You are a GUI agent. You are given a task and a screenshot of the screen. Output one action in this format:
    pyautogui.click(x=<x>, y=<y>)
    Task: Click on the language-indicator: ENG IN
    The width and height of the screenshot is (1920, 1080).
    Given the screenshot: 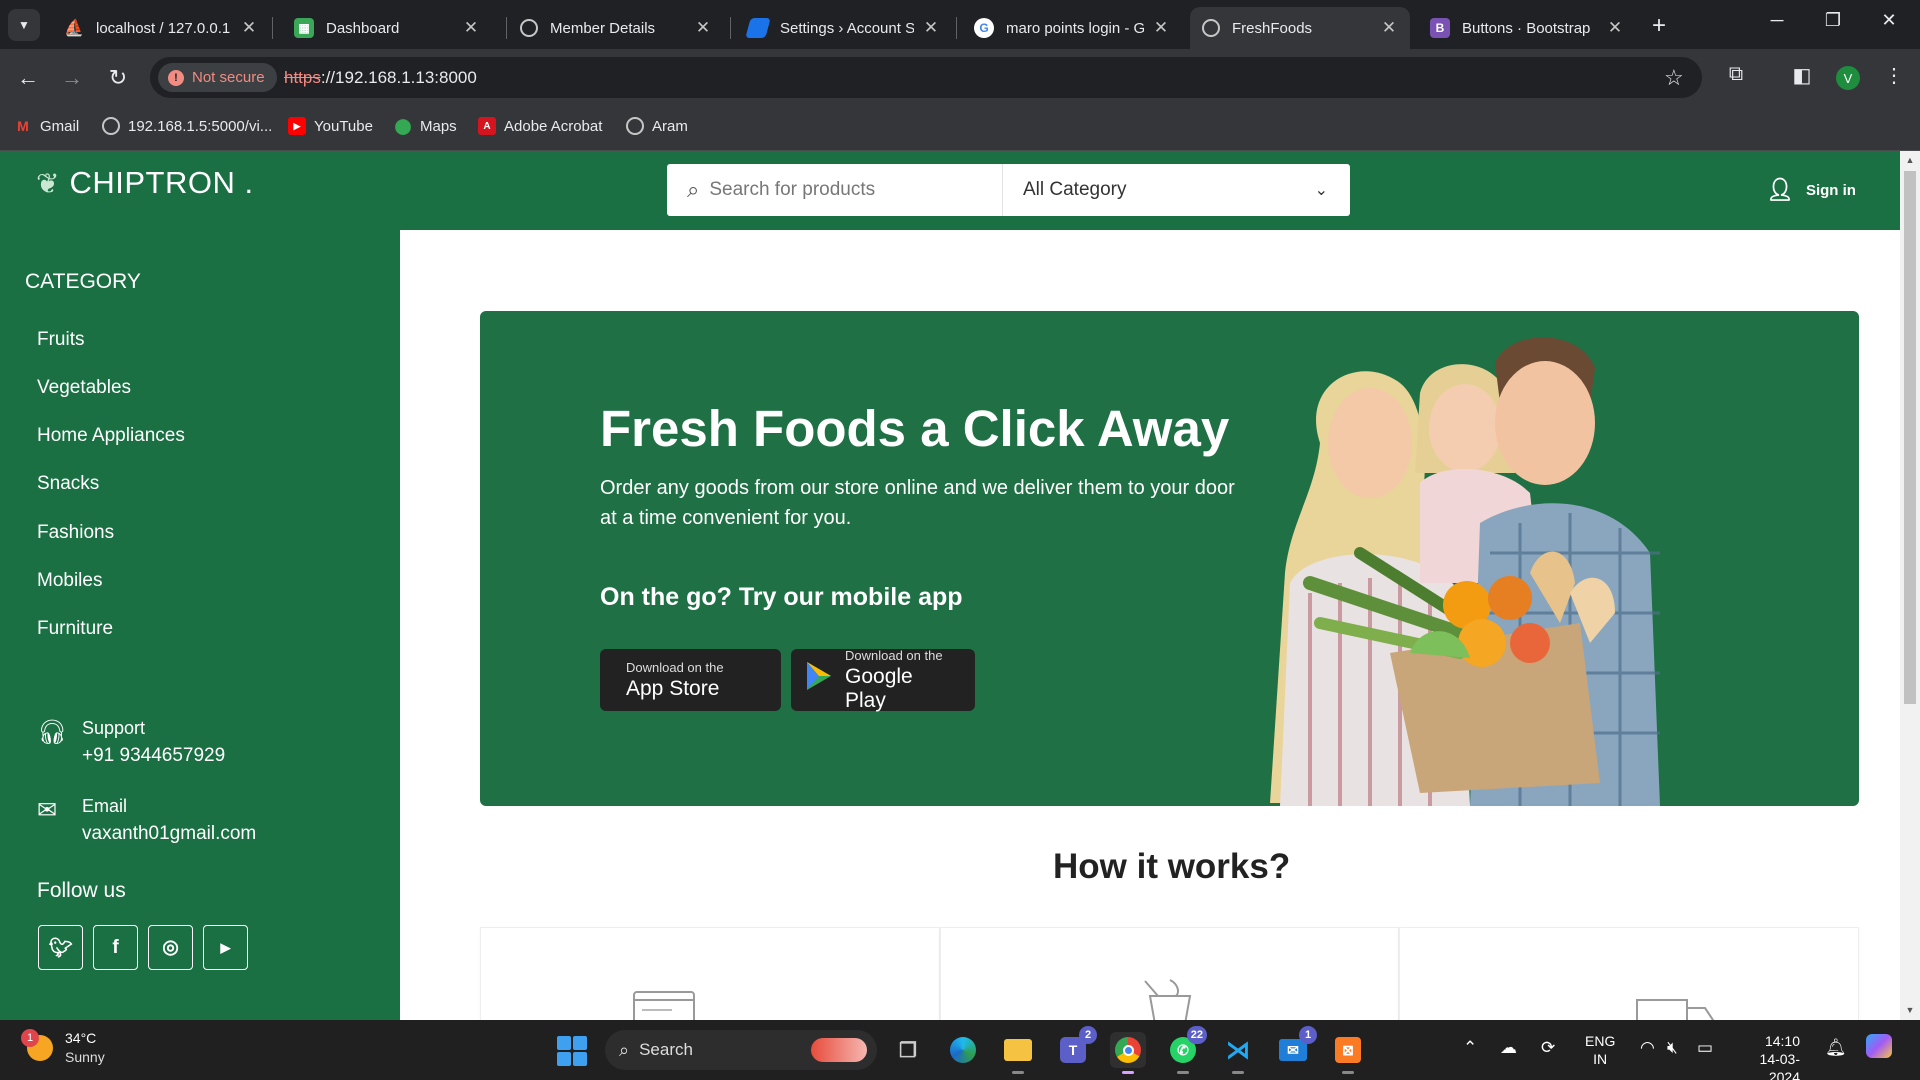 What is the action you would take?
    pyautogui.click(x=1600, y=1050)
    